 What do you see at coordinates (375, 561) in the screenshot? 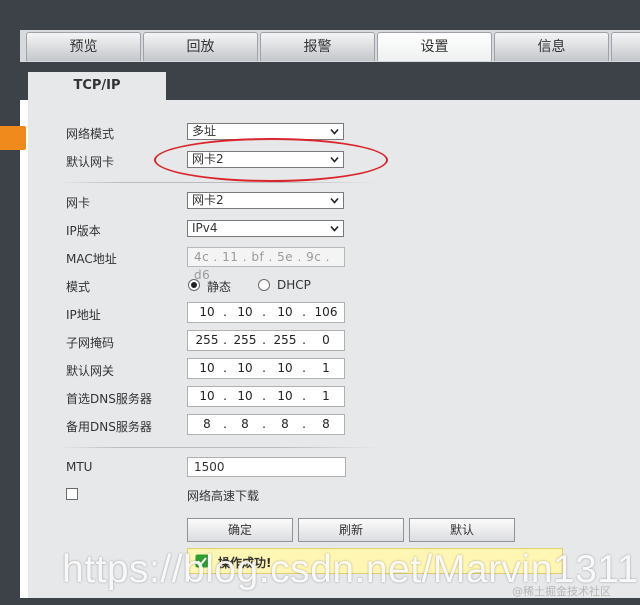
I see `status-bar: 操作成功!` at bounding box center [375, 561].